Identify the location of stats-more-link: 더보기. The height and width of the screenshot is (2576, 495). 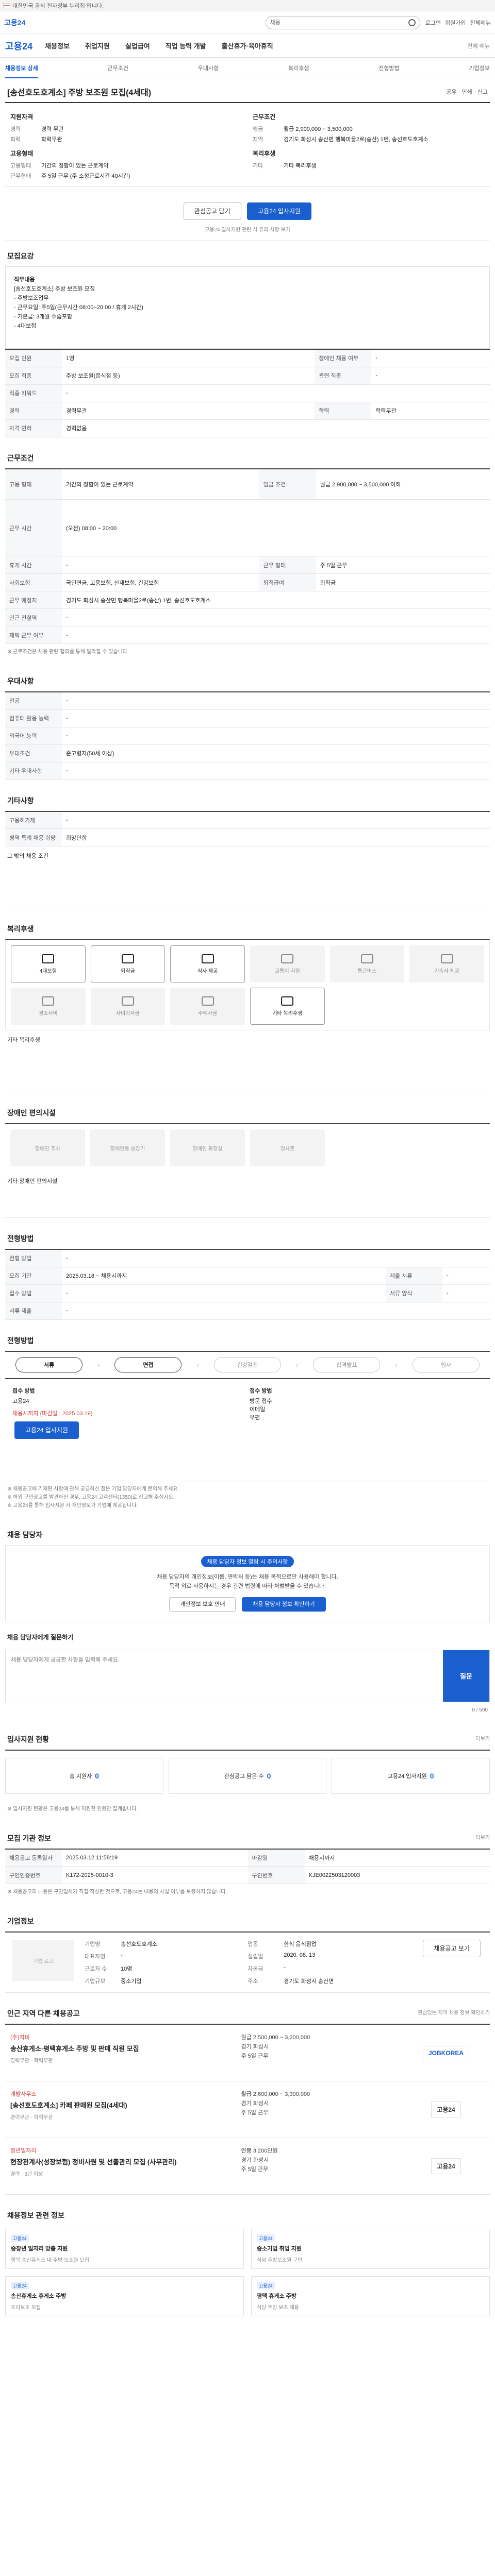
(482, 1739).